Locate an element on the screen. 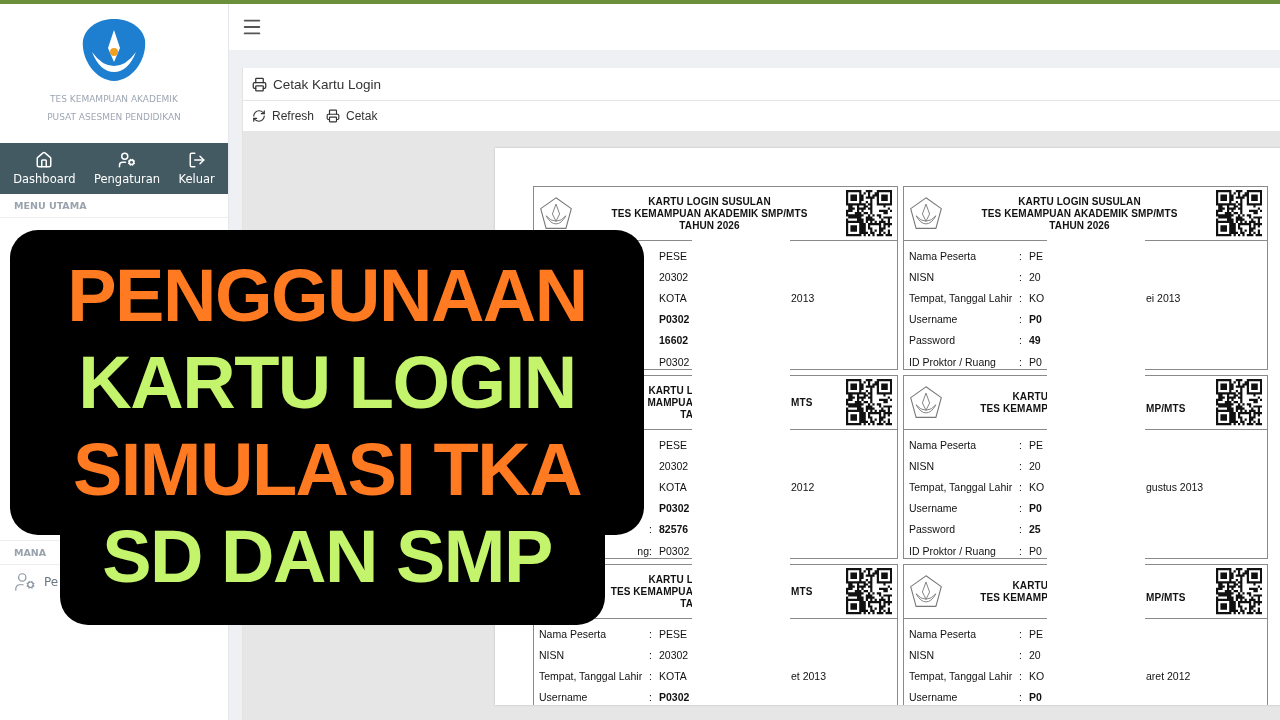 This screenshot has width=1280, height=720. field-value: 16602 is located at coordinates (674, 340).